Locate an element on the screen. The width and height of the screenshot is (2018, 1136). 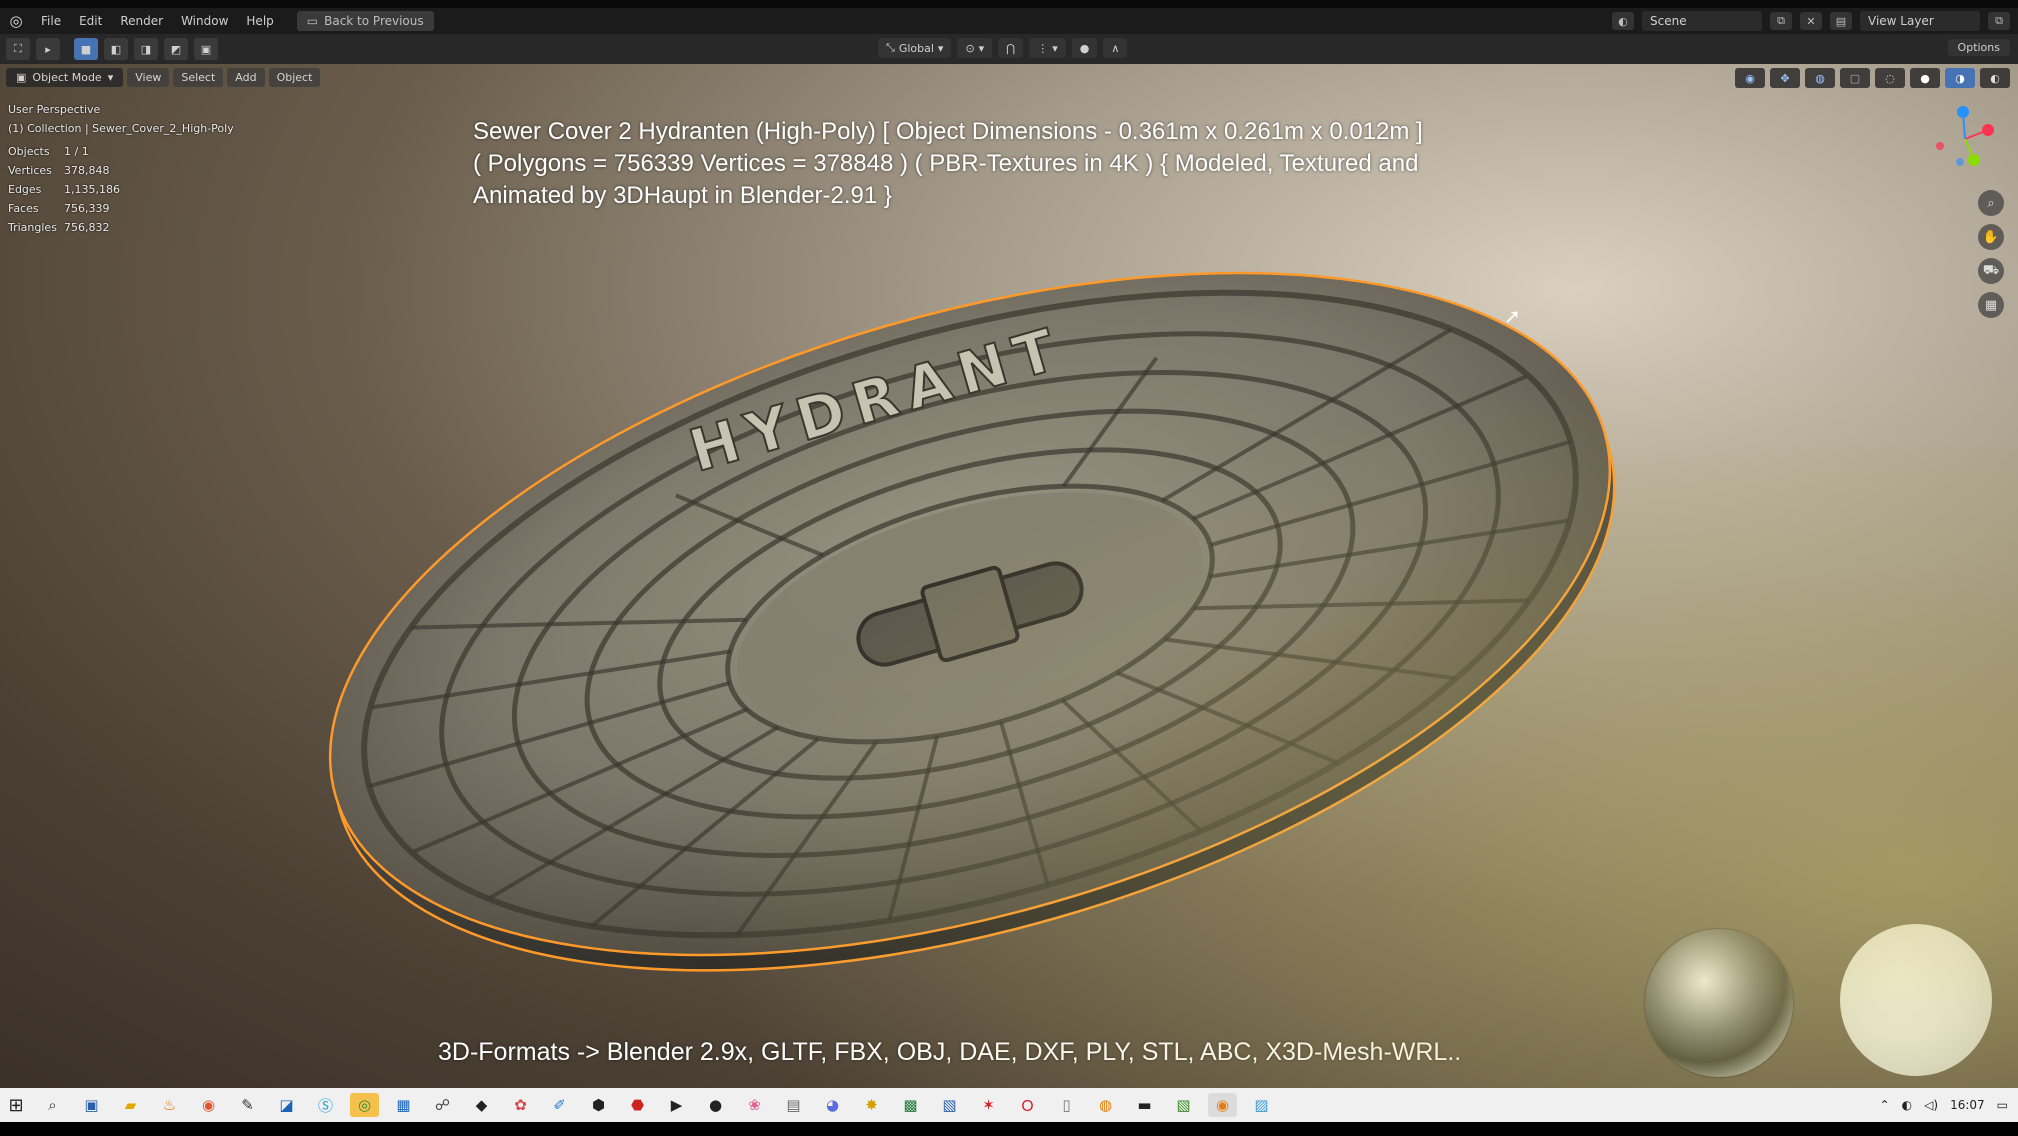
neg-x-axis-handle is located at coordinates (1940, 146).